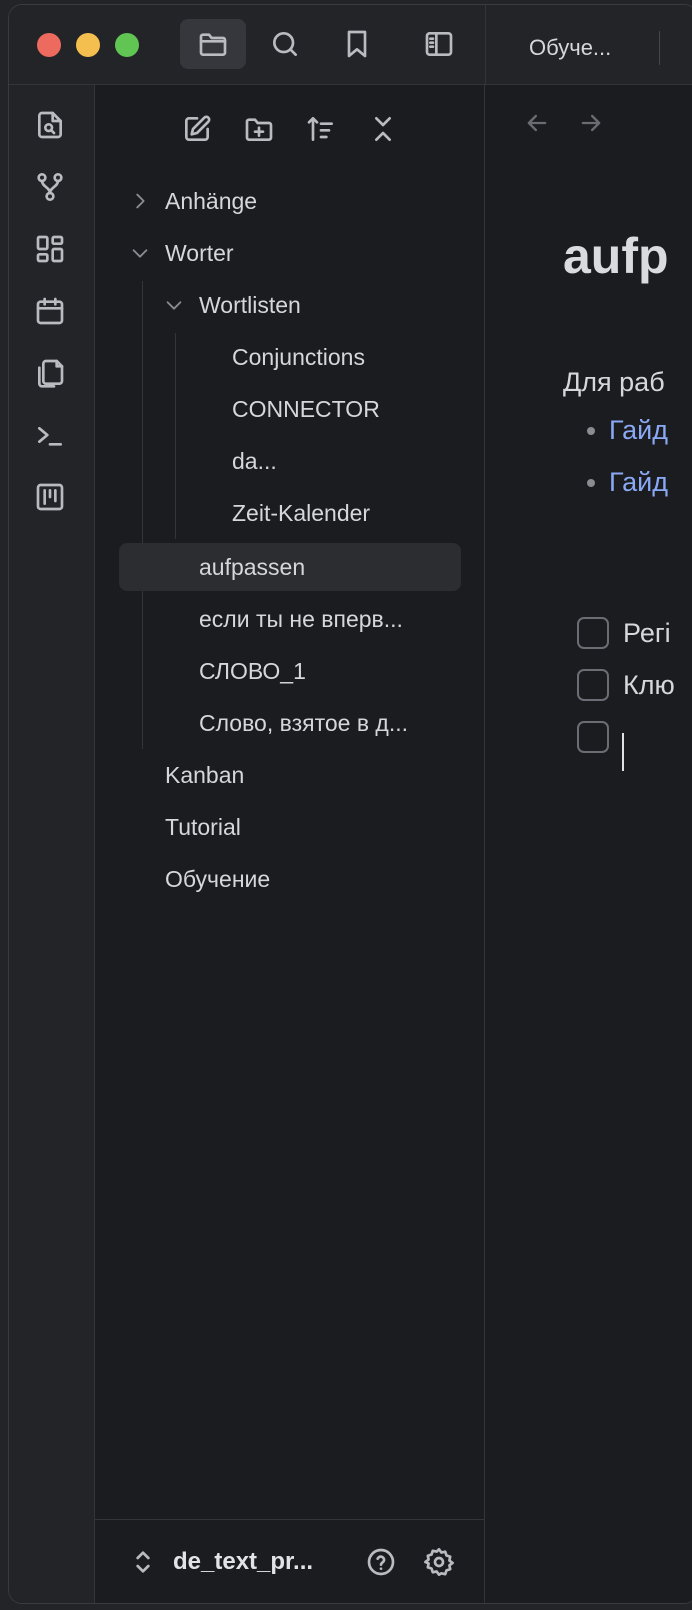  I want to click on arrow-left-icon, so click(537, 123).